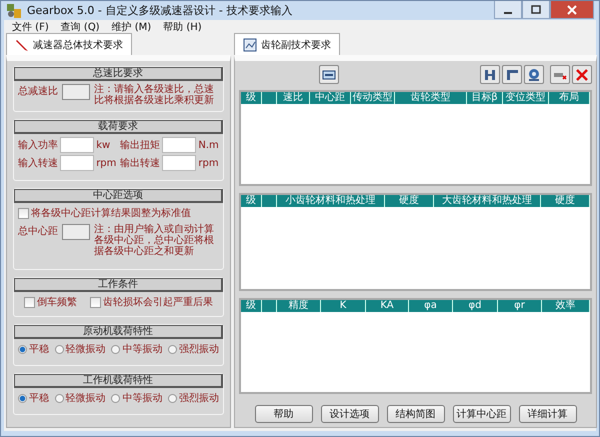  What do you see at coordinates (14, 10) in the screenshot?
I see `app-icon` at bounding box center [14, 10].